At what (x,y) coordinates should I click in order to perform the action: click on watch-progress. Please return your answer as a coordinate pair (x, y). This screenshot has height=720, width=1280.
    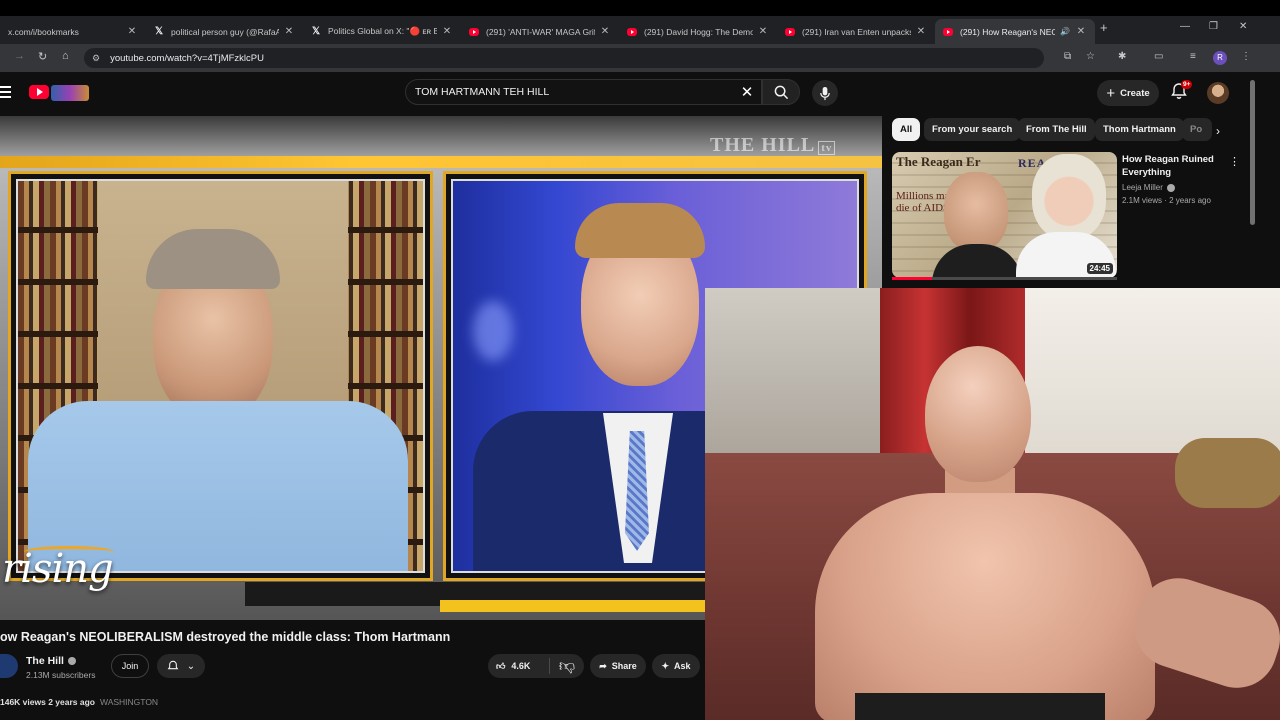
    Looking at the image, I should click on (1004, 278).